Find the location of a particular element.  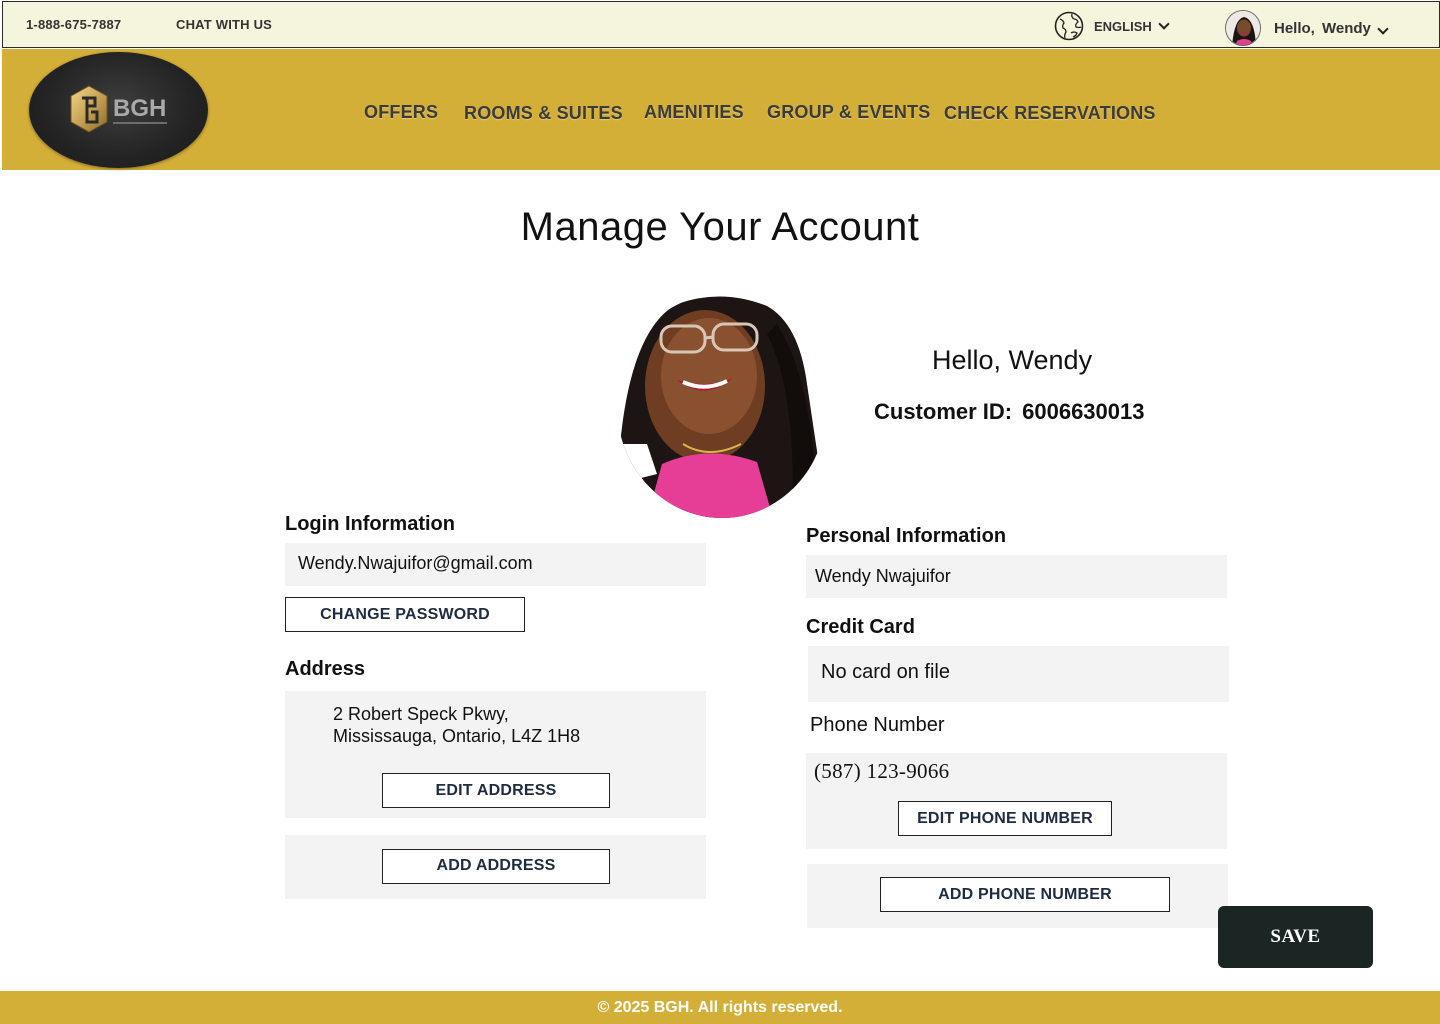

phone-number-heading: Phone Number is located at coordinates (877, 725).